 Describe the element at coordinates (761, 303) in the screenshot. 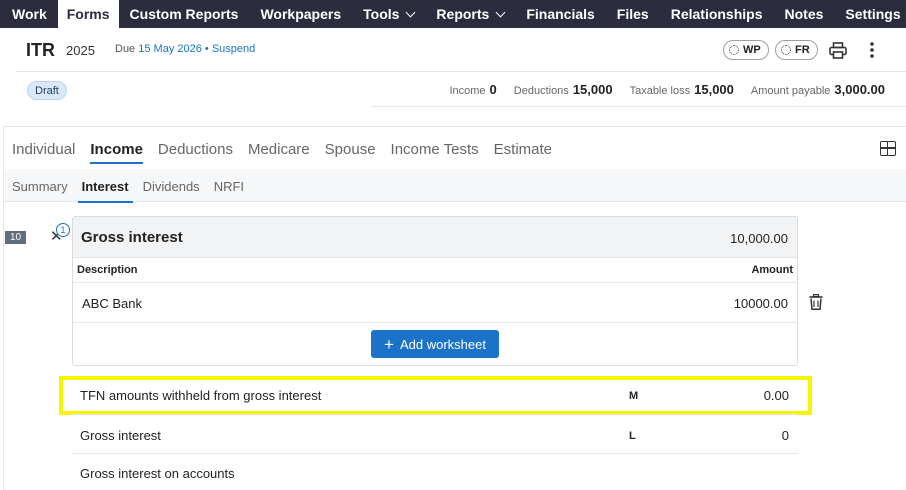

I see `row-amount-input: 10000.00` at that location.